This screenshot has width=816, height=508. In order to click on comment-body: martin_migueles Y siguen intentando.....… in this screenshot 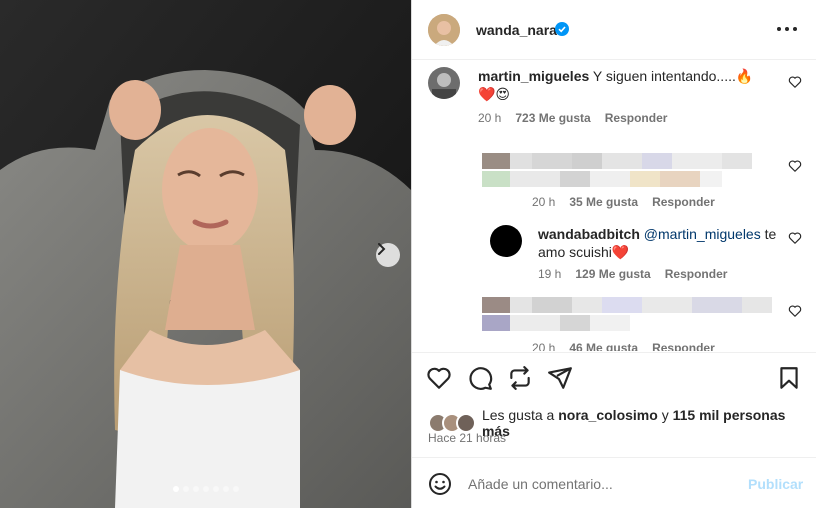, I will do `click(623, 85)`.